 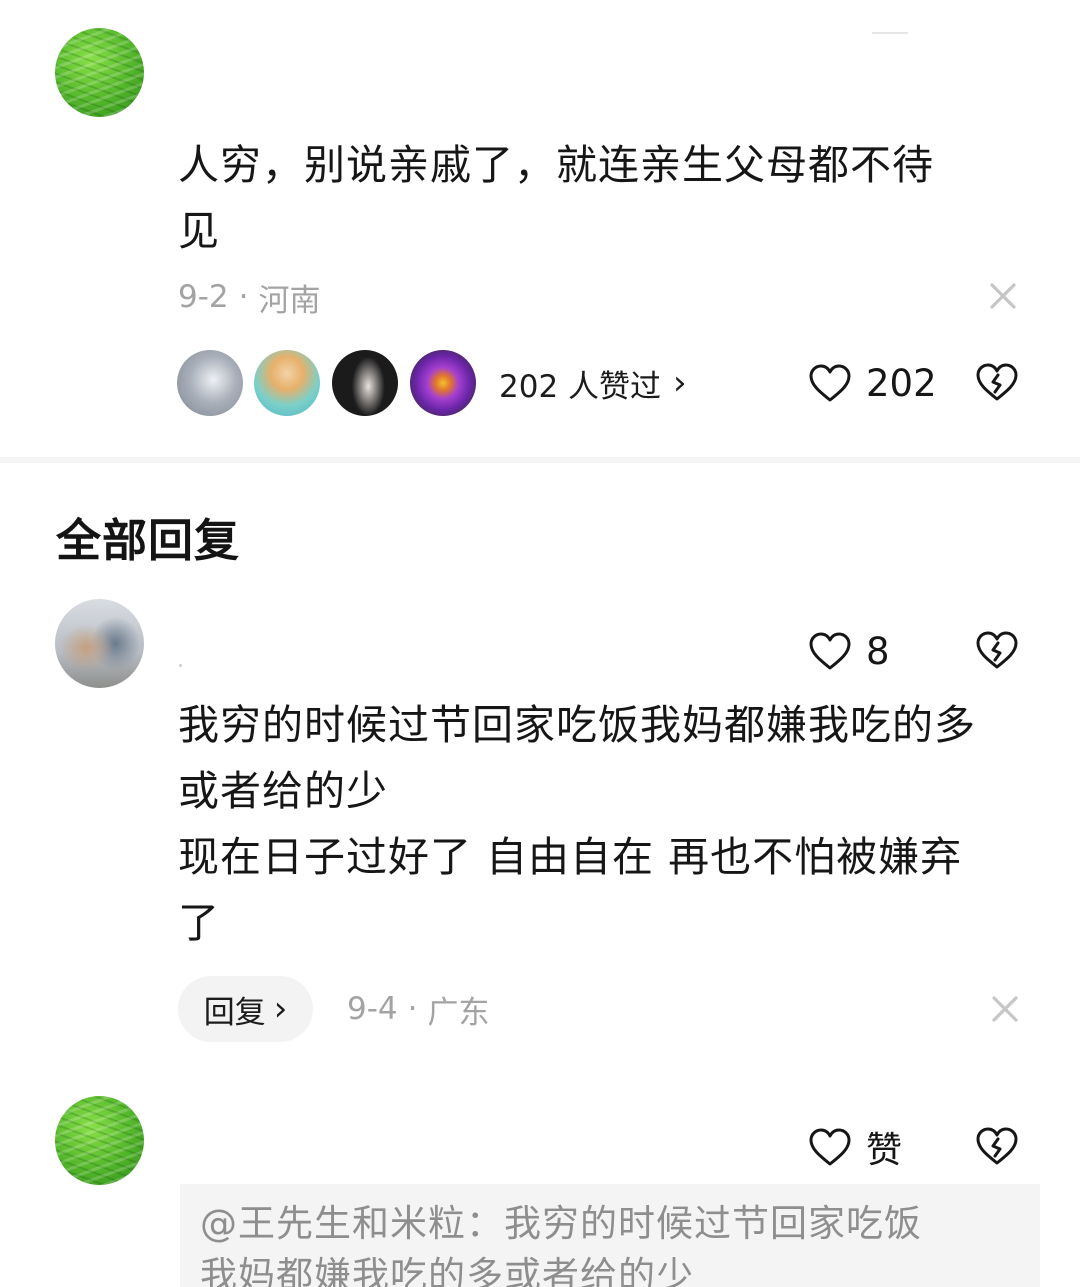 What do you see at coordinates (289, 300) in the screenshot?
I see `comment-location: 河南` at bounding box center [289, 300].